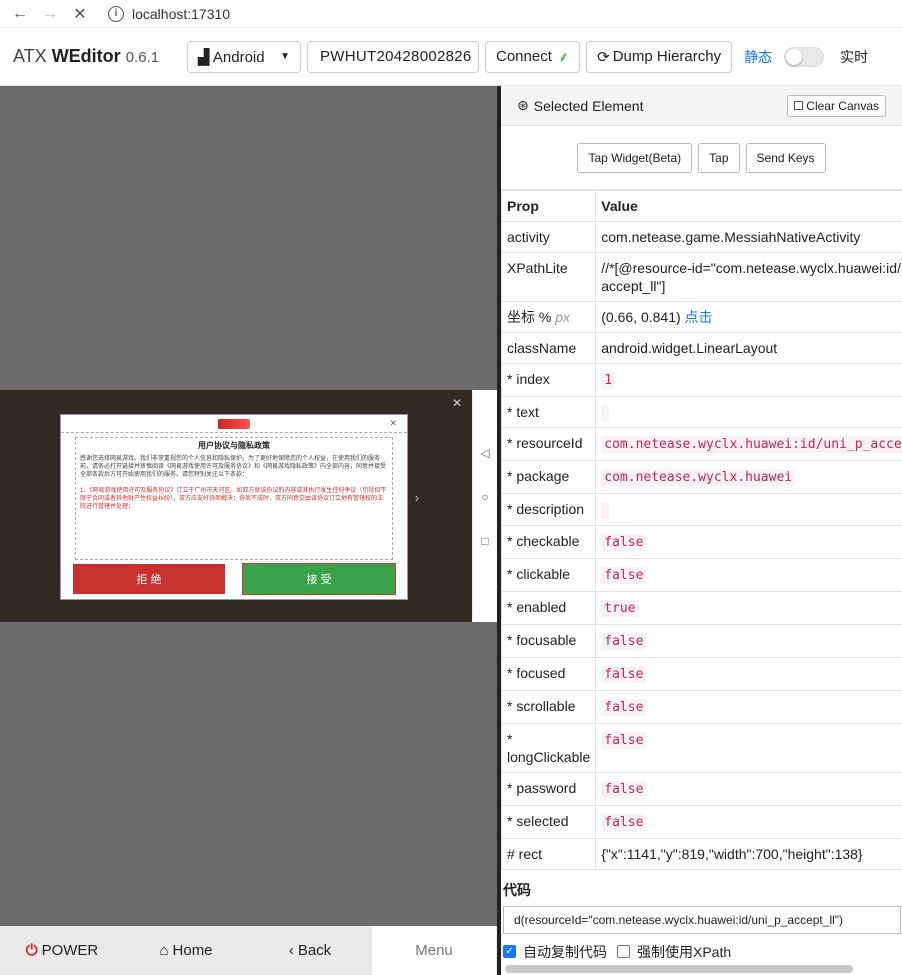 This screenshot has width=902, height=975. I want to click on realtime-mode-label: 实时, so click(854, 57).